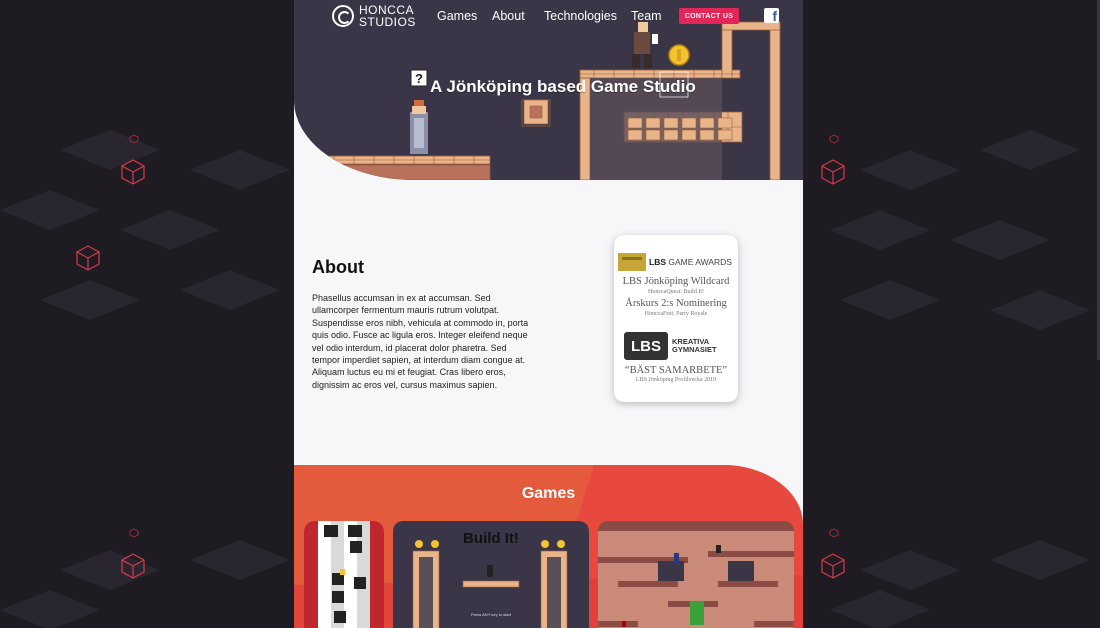 The width and height of the screenshot is (1100, 628). Describe the element at coordinates (338, 267) in the screenshot. I see `about-title: About` at that location.